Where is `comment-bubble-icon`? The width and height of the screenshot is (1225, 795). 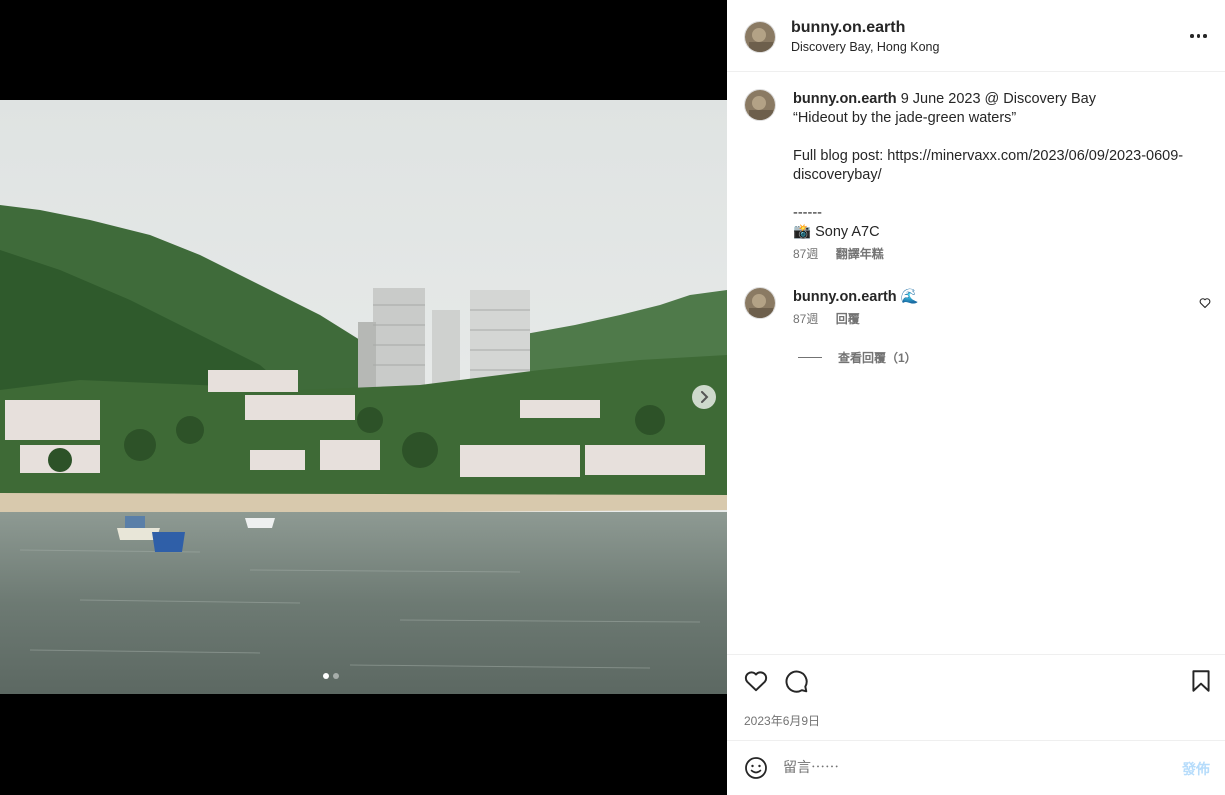 comment-bubble-icon is located at coordinates (796, 681).